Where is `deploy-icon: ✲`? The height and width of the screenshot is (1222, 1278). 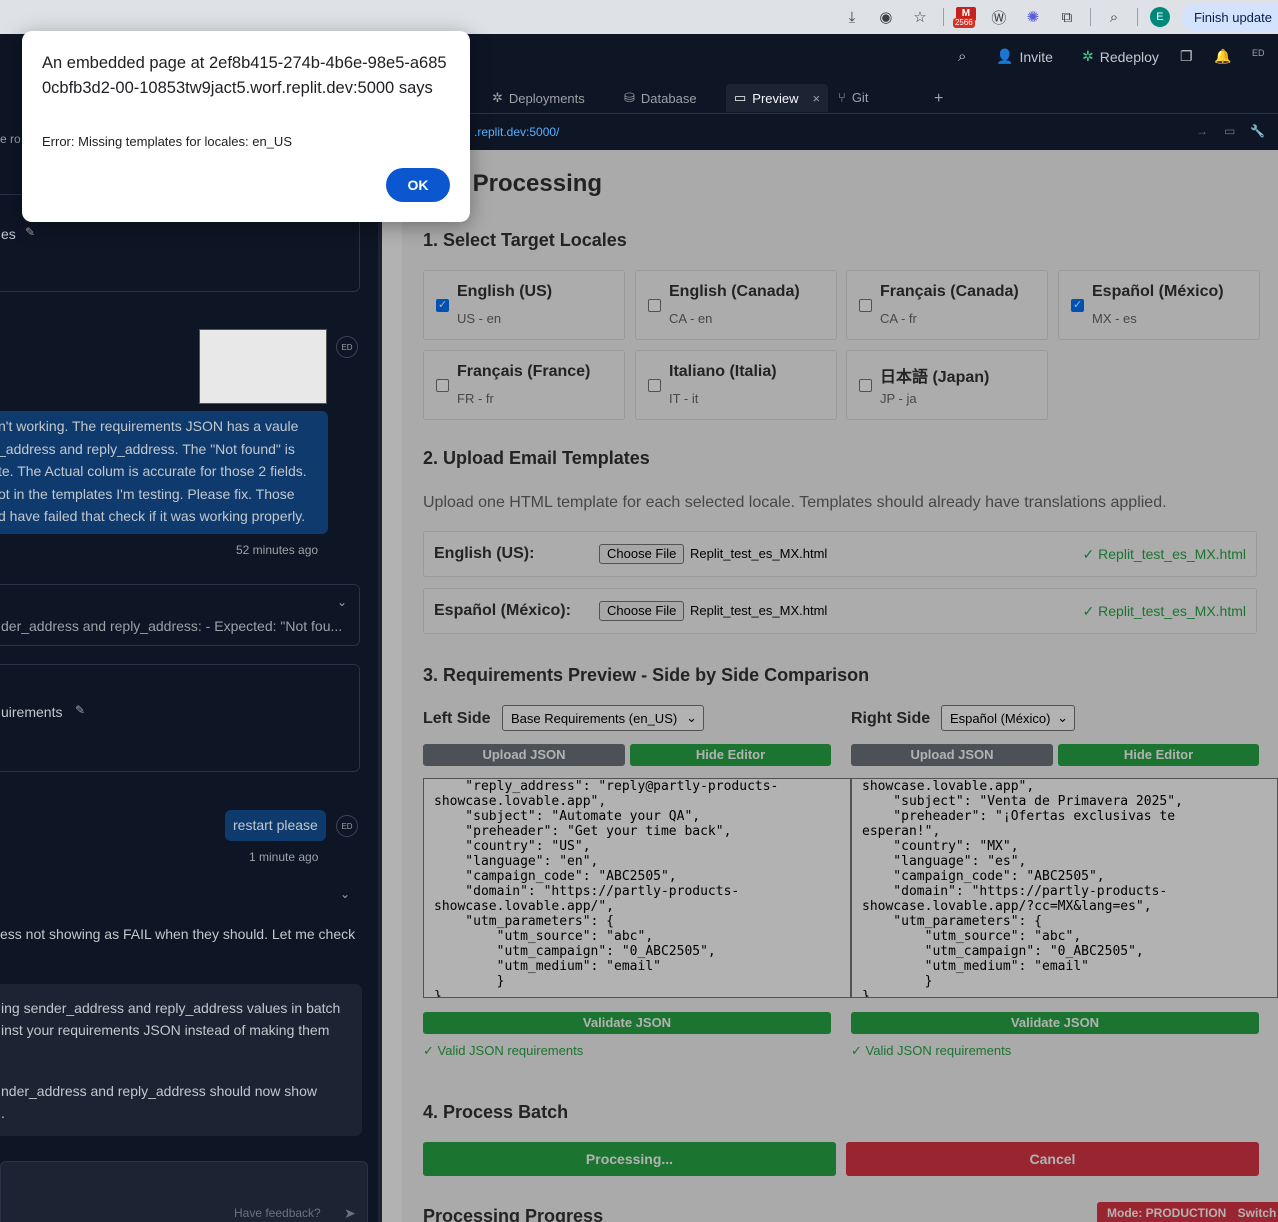 deploy-icon: ✲ is located at coordinates (1088, 56).